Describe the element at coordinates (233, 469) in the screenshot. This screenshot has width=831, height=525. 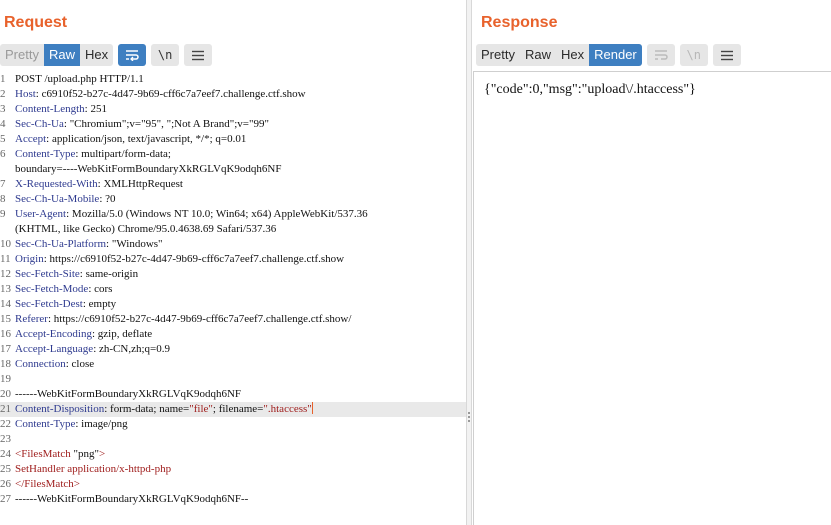
I see `code-line: 25 SetHandler application/x-httpd-php` at that location.